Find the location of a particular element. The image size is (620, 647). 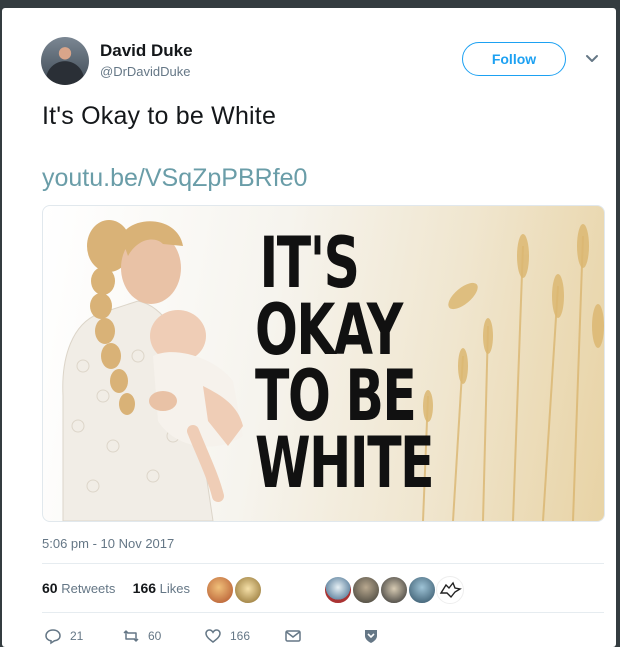

media-text-line: OKAY is located at coordinates (329, 329).